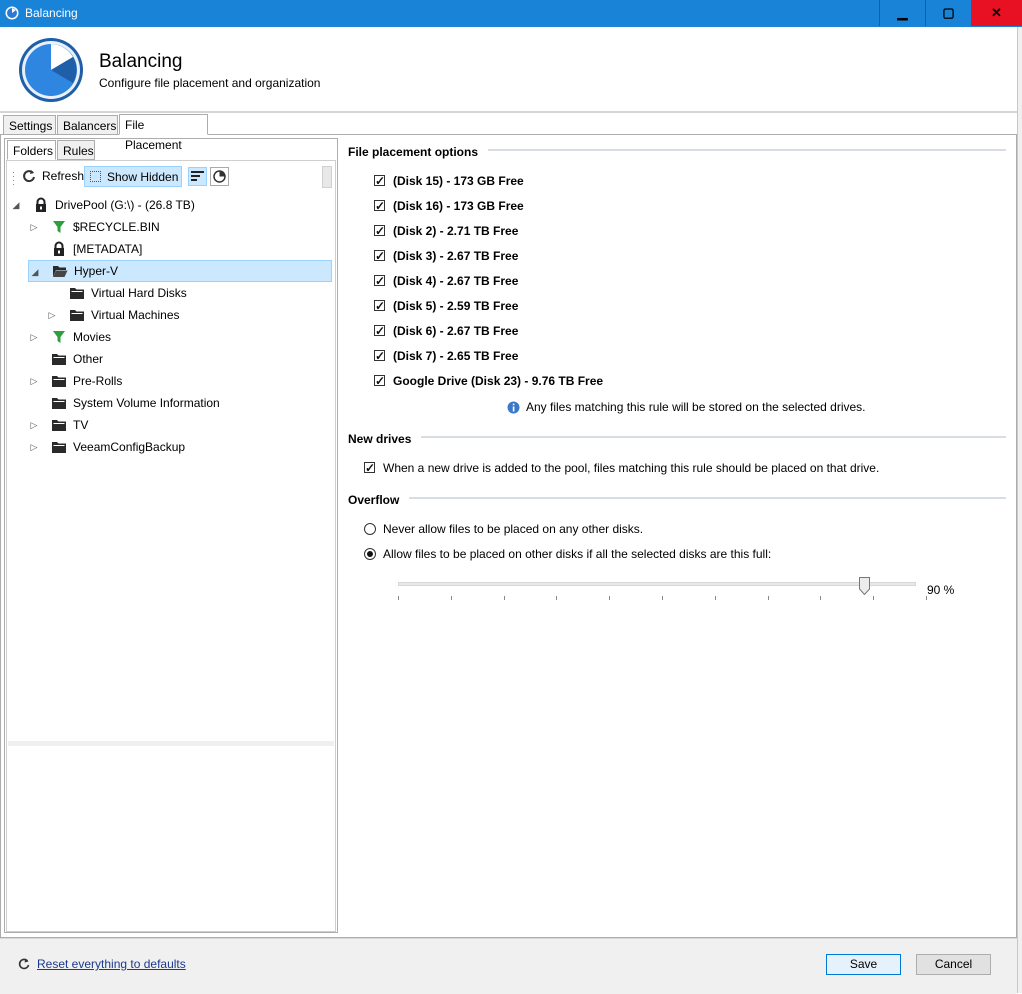 This screenshot has width=1022, height=994. What do you see at coordinates (456, 256) in the screenshot?
I see `disk-label: (Disk 3) - 2.67 TB Free` at bounding box center [456, 256].